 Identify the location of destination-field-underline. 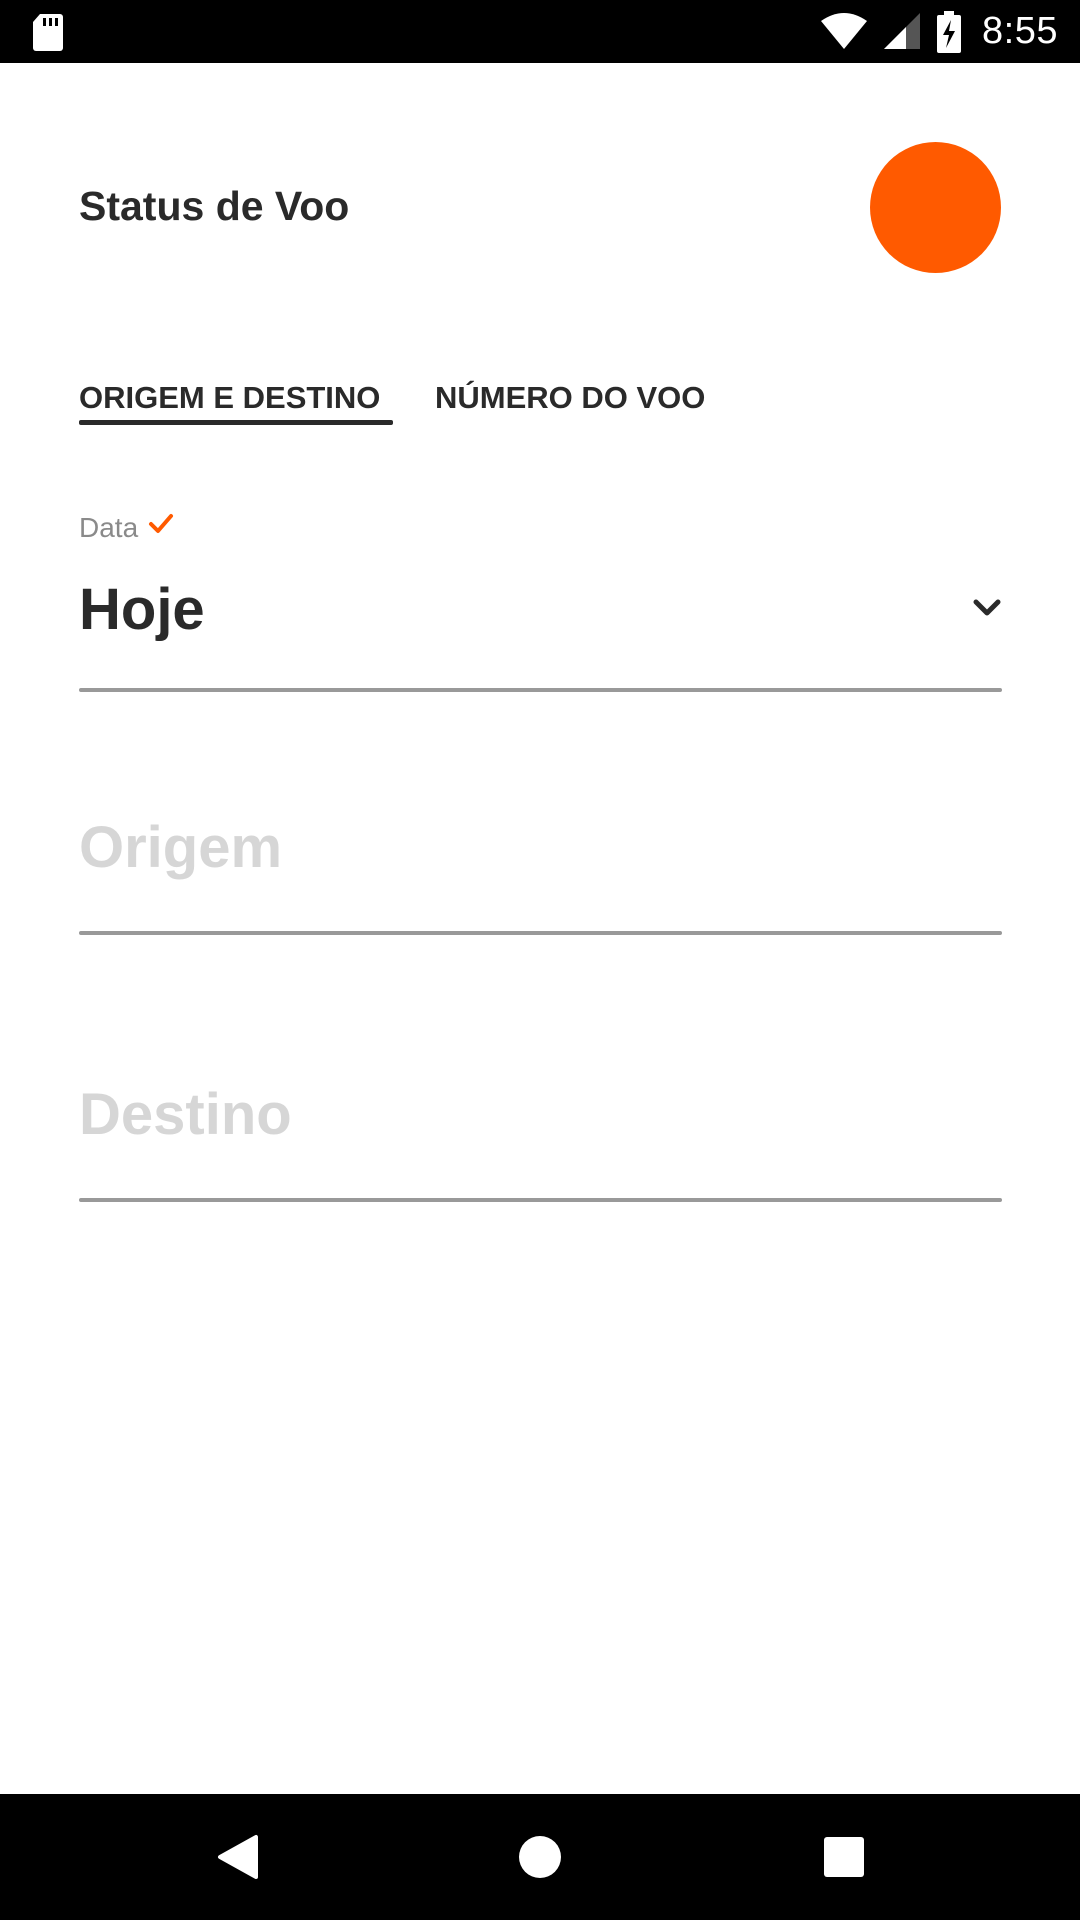
(540, 1200).